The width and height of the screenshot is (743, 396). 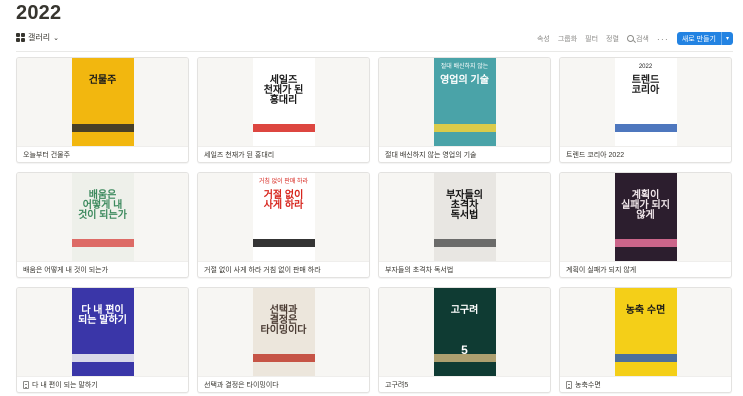 I want to click on gallery-card: 배움은 어떻게 내 것이 되는가 배움은 어떻게 내 것이 되는가, so click(x=102, y=225).